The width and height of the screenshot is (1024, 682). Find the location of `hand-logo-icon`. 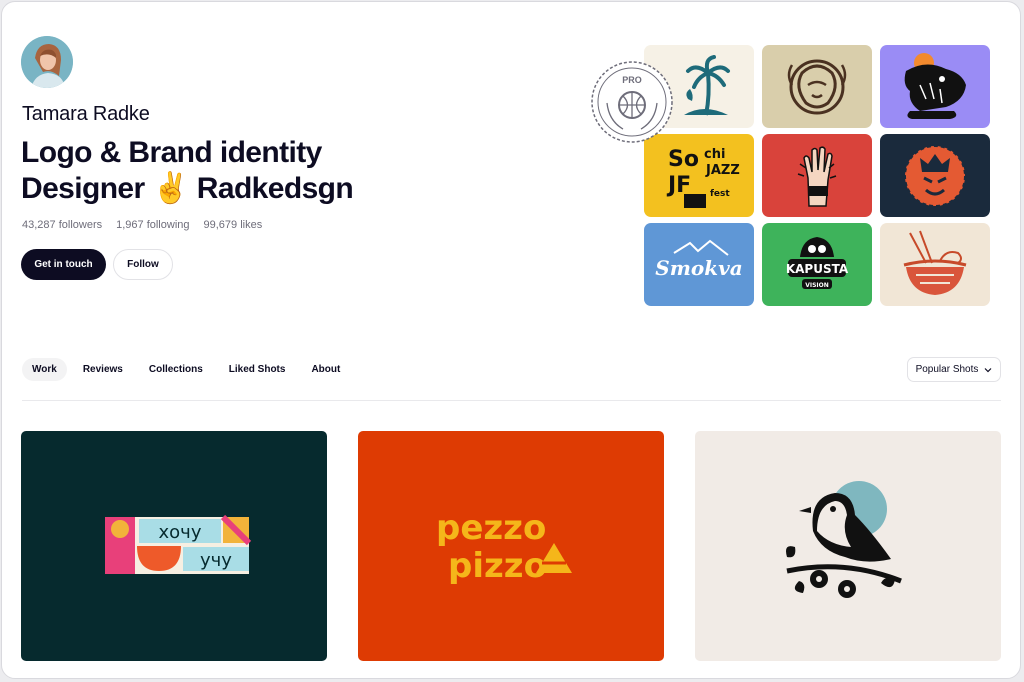

hand-logo-icon is located at coordinates (817, 175).